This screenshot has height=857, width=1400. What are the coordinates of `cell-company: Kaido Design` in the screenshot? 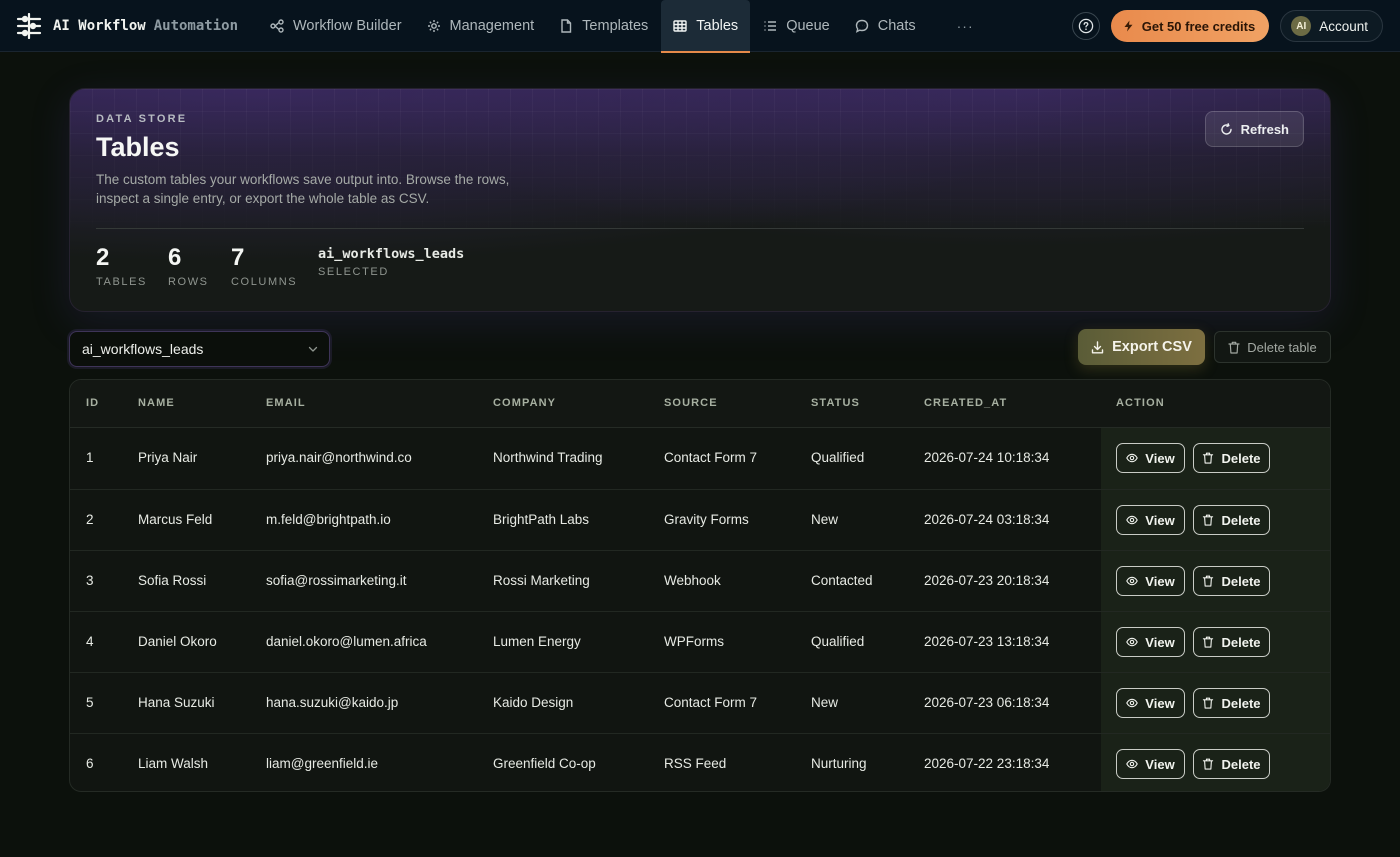 It's located at (533, 702).